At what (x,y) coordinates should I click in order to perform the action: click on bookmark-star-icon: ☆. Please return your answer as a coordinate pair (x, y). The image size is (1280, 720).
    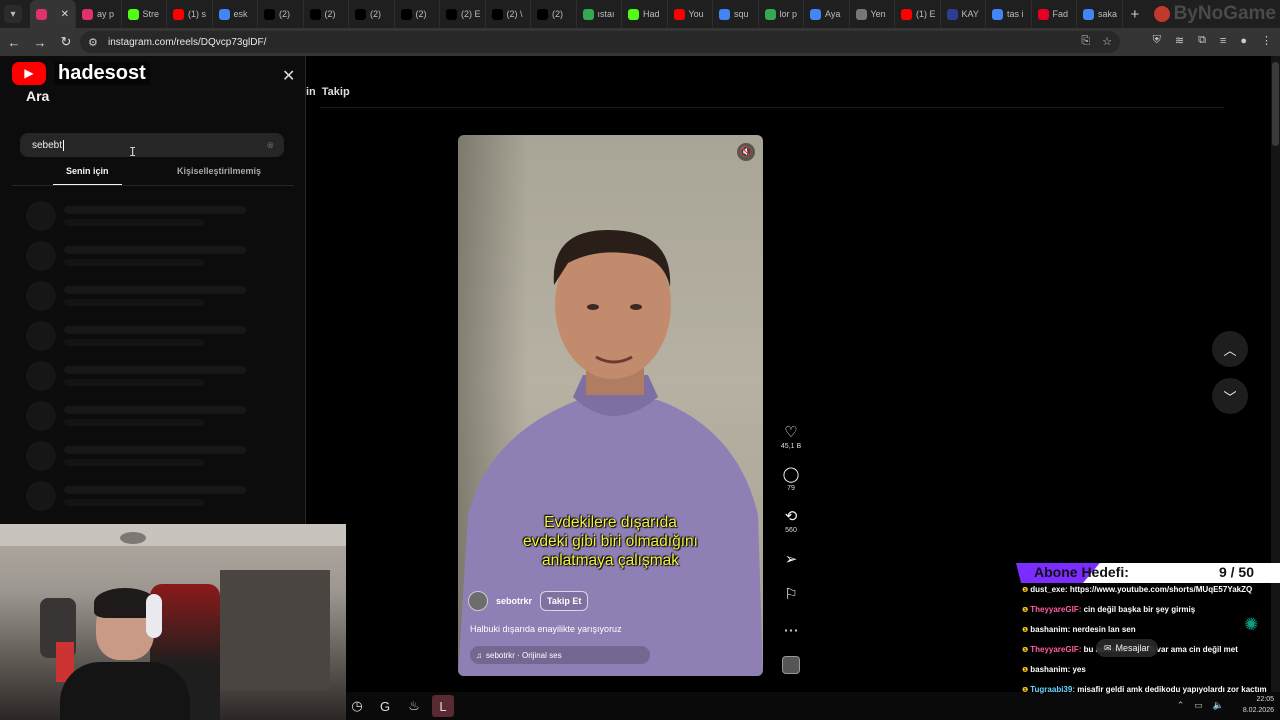
    Looking at the image, I should click on (1107, 41).